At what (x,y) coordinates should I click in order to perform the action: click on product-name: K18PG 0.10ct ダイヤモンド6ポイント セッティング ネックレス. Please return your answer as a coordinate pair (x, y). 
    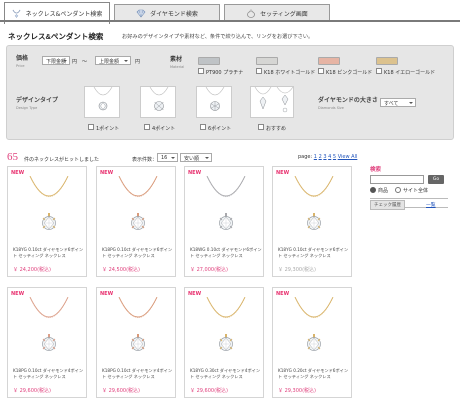
    Looking at the image, I should click on (138, 253).